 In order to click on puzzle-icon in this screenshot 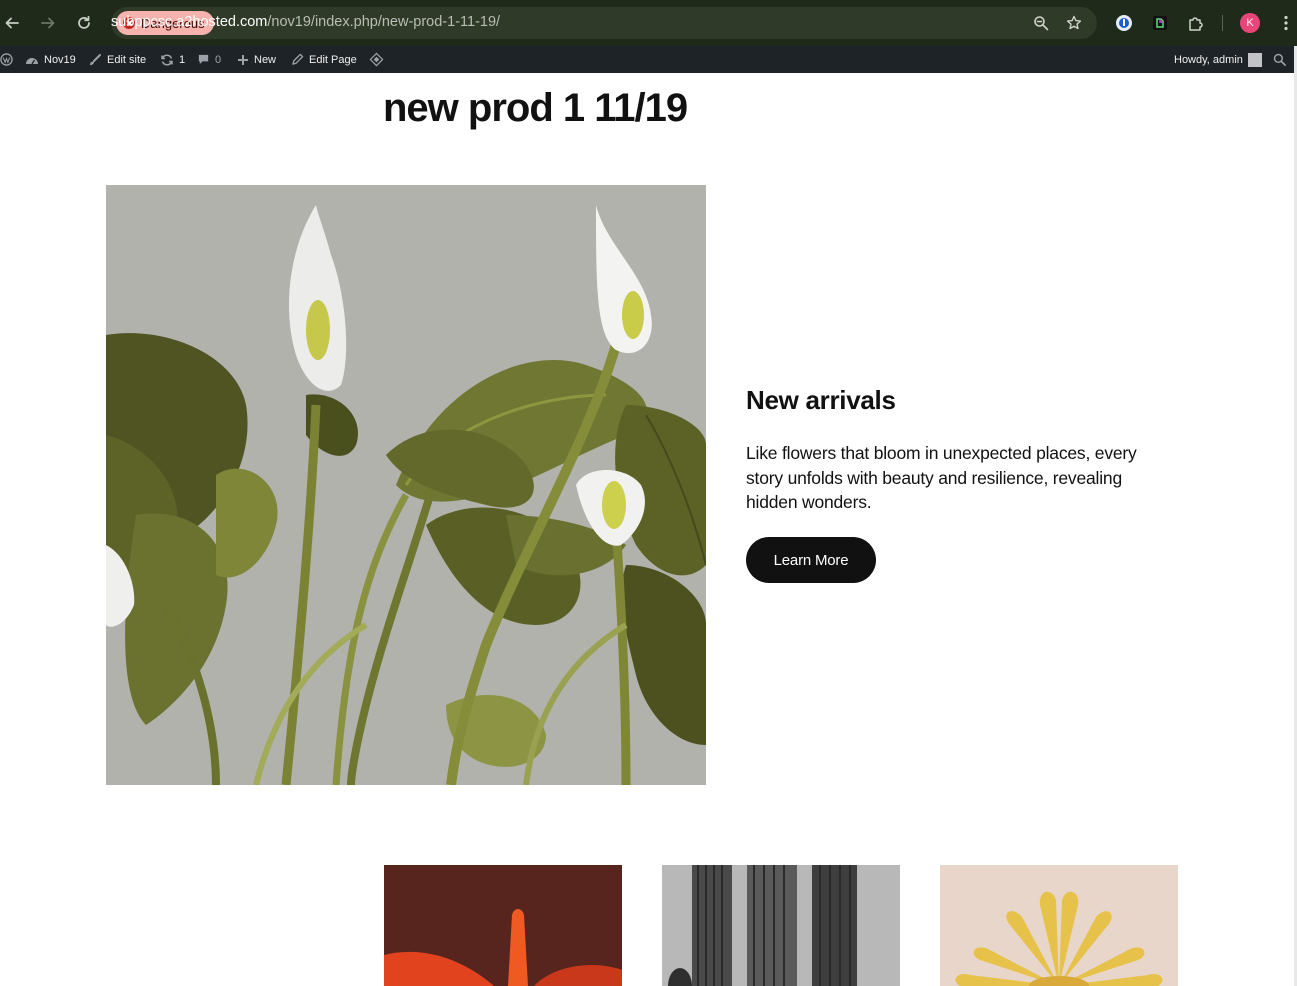, I will do `click(1196, 24)`.